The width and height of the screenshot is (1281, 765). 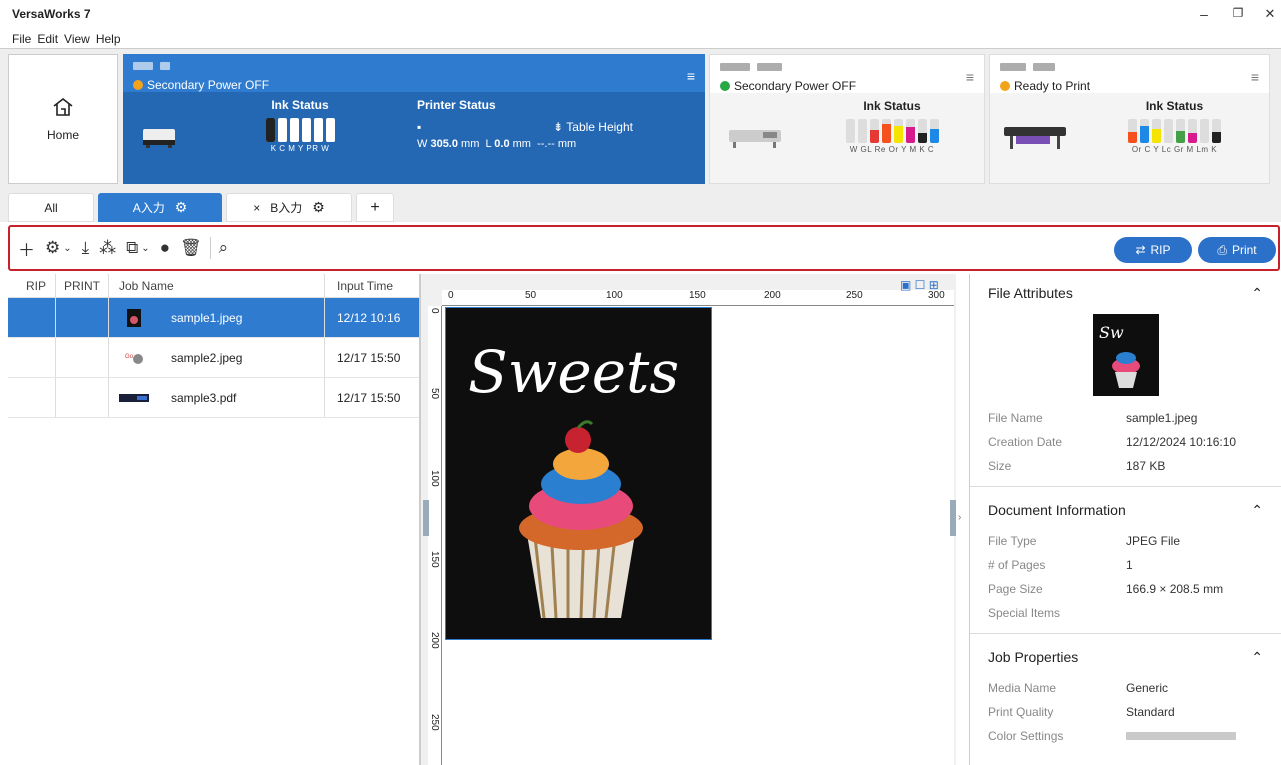 What do you see at coordinates (21, 39) in the screenshot?
I see `menu-file: File` at bounding box center [21, 39].